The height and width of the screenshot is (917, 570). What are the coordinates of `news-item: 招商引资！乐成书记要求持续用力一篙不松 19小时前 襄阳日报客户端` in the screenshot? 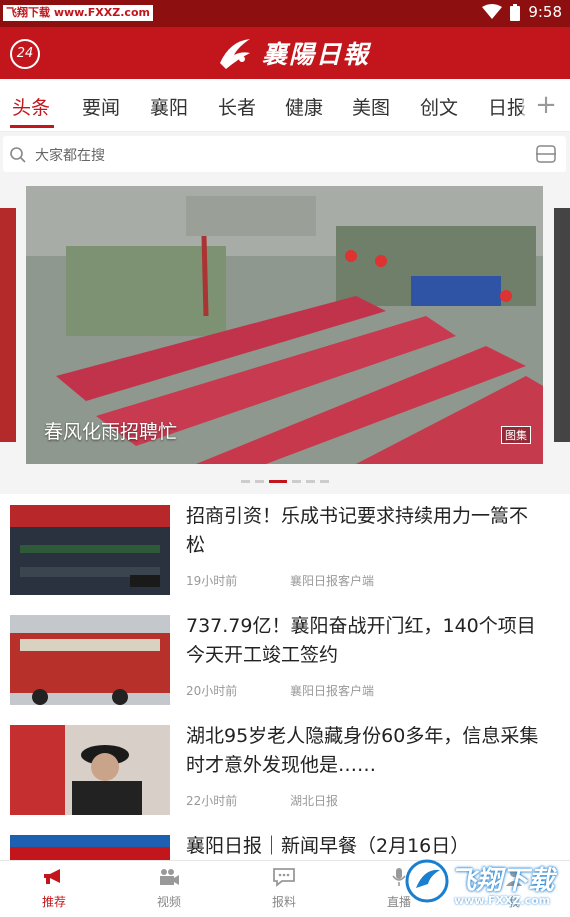 It's located at (285, 549).